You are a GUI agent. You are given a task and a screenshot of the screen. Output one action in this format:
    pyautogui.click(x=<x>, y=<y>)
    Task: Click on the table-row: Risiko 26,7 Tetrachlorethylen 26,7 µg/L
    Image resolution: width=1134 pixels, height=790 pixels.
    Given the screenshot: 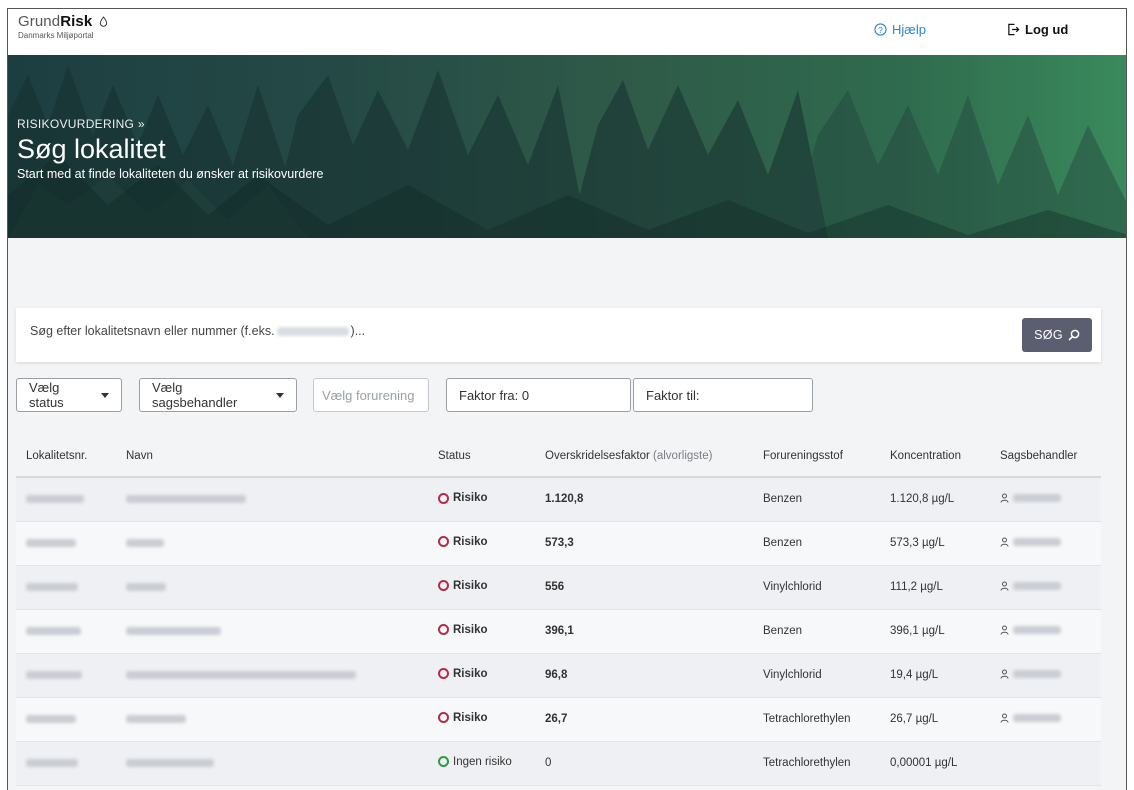 What is the action you would take?
    pyautogui.click(x=558, y=719)
    